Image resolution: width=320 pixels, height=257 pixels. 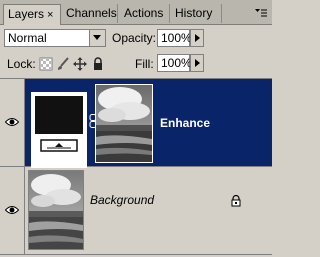 What do you see at coordinates (21, 64) in the screenshot?
I see `lock-label: Lock:` at bounding box center [21, 64].